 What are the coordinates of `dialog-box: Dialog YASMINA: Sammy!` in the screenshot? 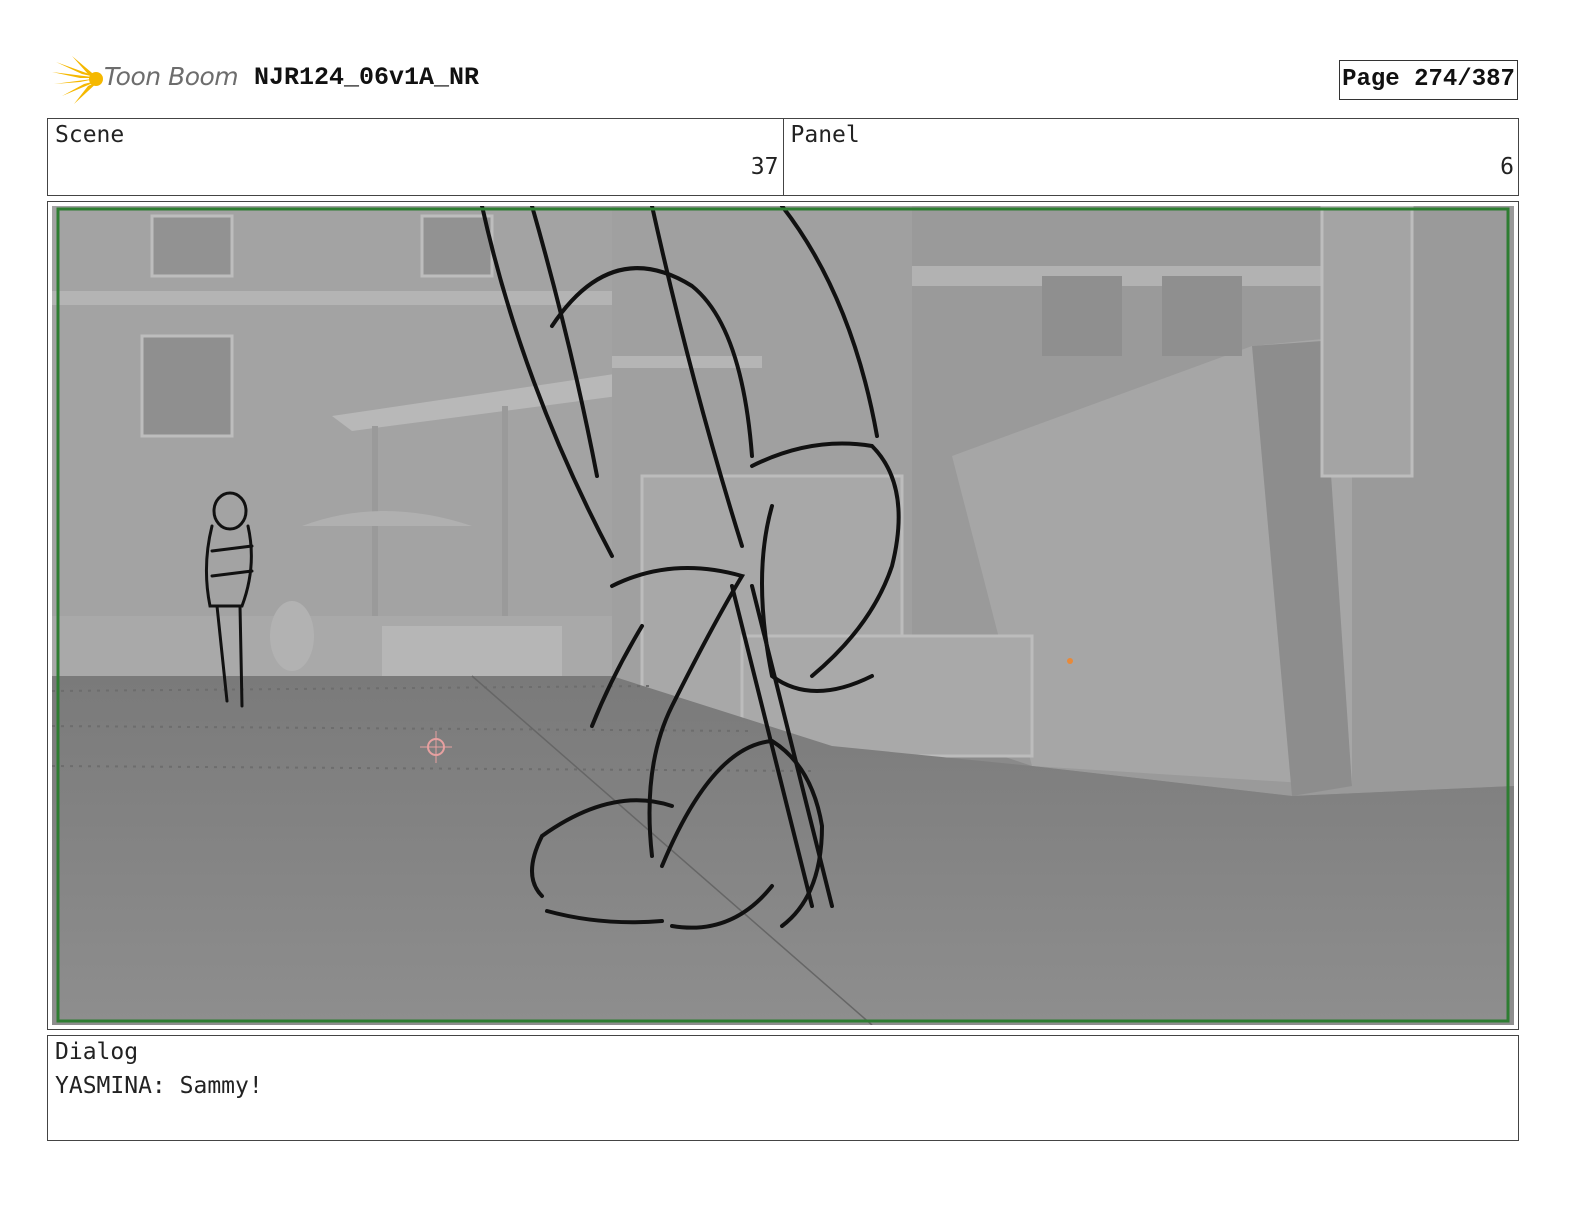 It's located at (783, 1088).